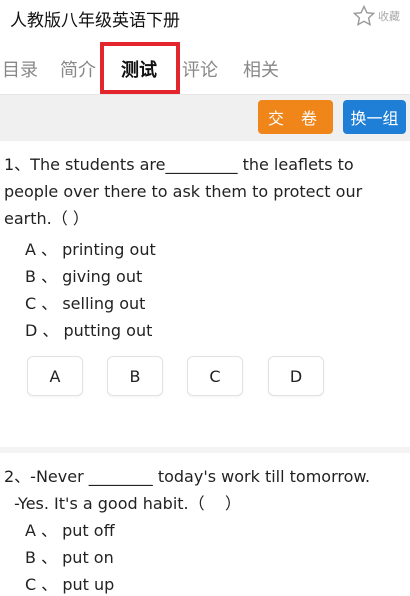  Describe the element at coordinates (84, 276) in the screenshot. I see `option-b: B 、 giving out` at that location.